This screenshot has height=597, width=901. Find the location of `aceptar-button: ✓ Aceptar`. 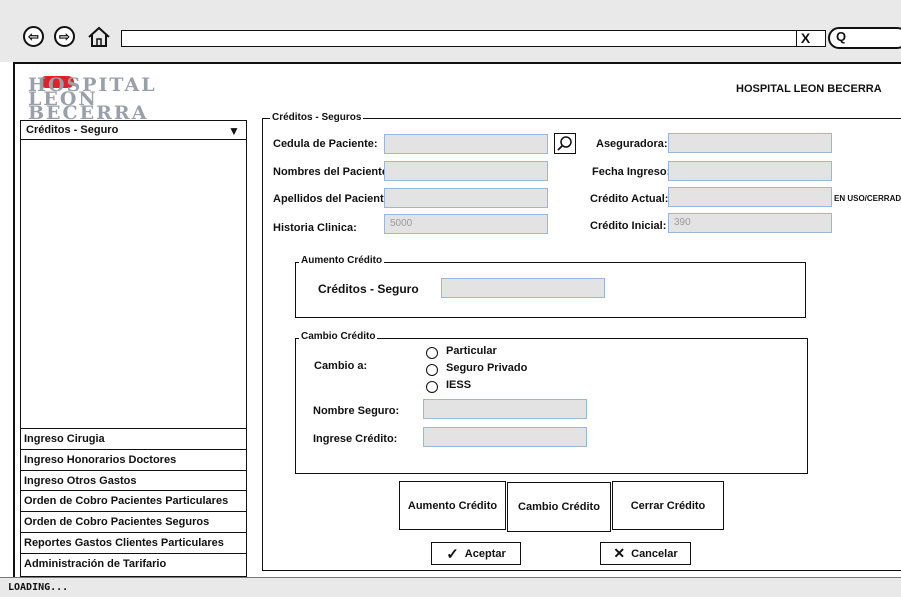

aceptar-button: ✓ Aceptar is located at coordinates (476, 553).